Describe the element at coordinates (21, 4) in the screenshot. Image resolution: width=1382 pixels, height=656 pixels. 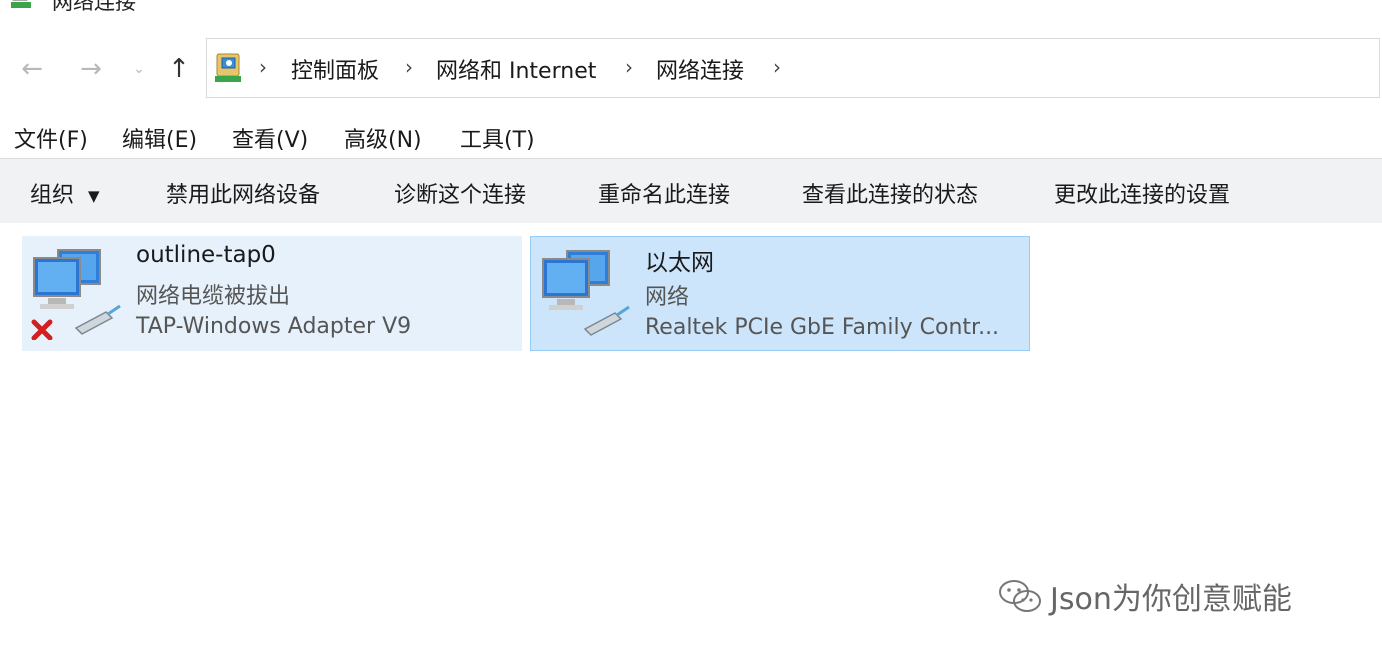
I see `network-connections-icon` at that location.